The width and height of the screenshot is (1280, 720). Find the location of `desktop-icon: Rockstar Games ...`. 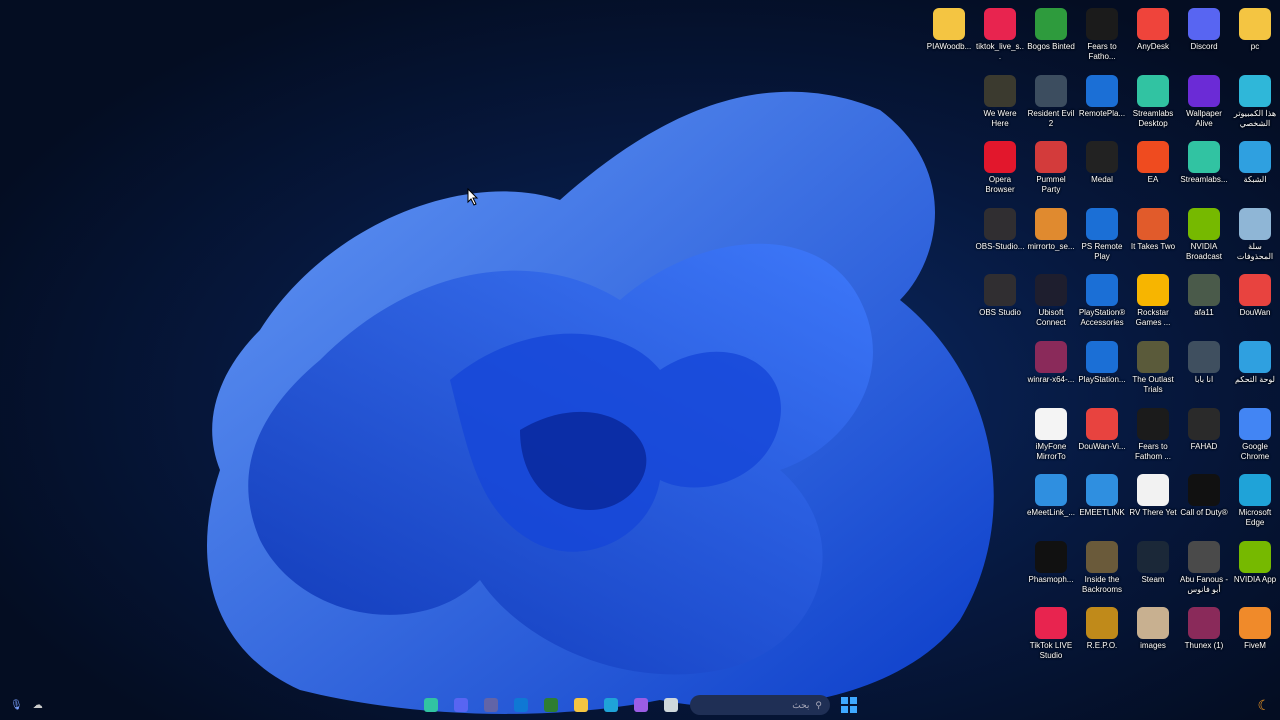

desktop-icon: Rockstar Games ... is located at coordinates (1153, 299).